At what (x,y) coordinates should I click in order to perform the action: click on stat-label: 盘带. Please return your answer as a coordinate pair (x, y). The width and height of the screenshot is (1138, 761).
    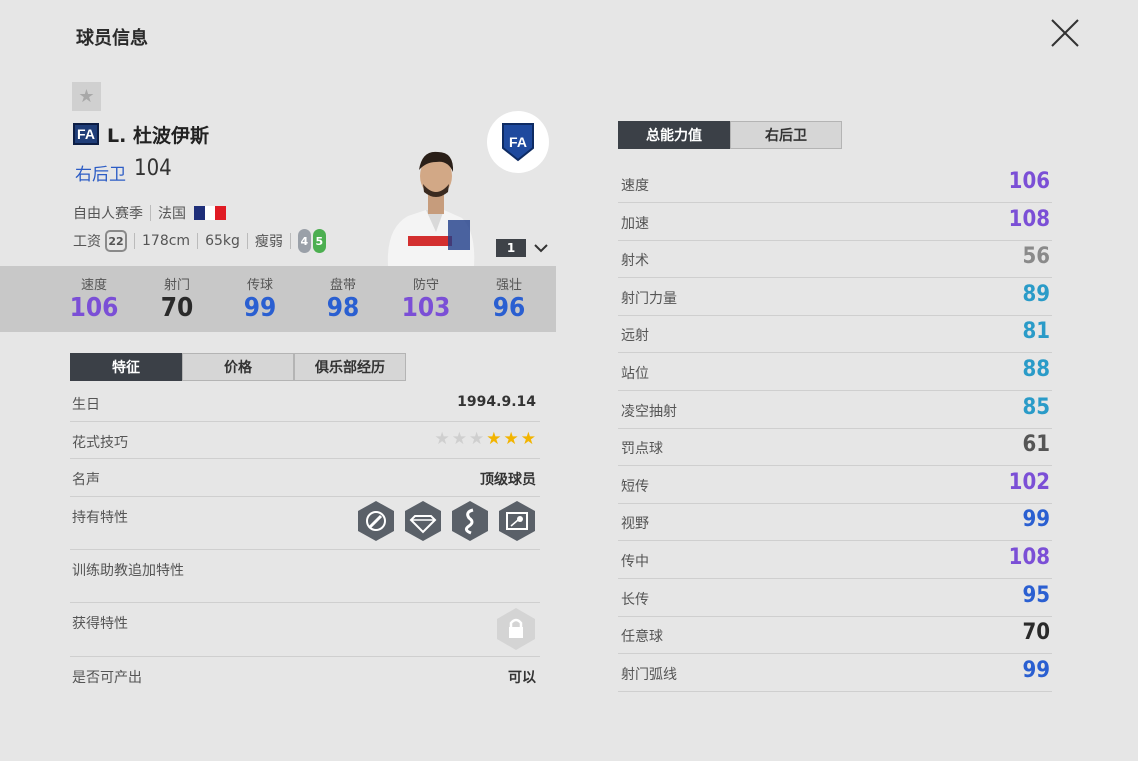
    Looking at the image, I should click on (342, 285).